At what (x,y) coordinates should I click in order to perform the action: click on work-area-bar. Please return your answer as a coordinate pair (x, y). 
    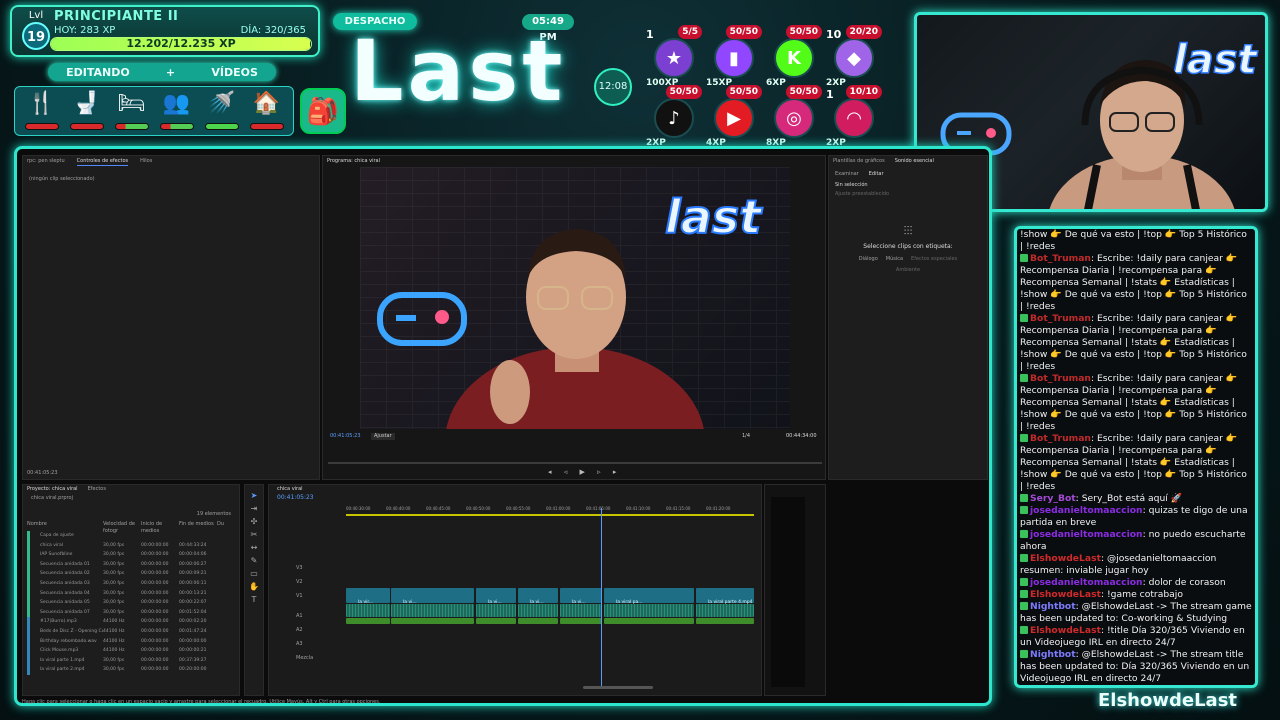
    Looking at the image, I should click on (550, 515).